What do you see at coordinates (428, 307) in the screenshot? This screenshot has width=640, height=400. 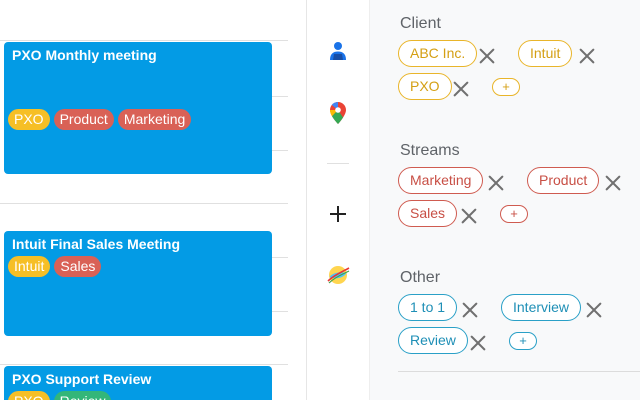 I see `chip-1-to-1: 1 to 1` at bounding box center [428, 307].